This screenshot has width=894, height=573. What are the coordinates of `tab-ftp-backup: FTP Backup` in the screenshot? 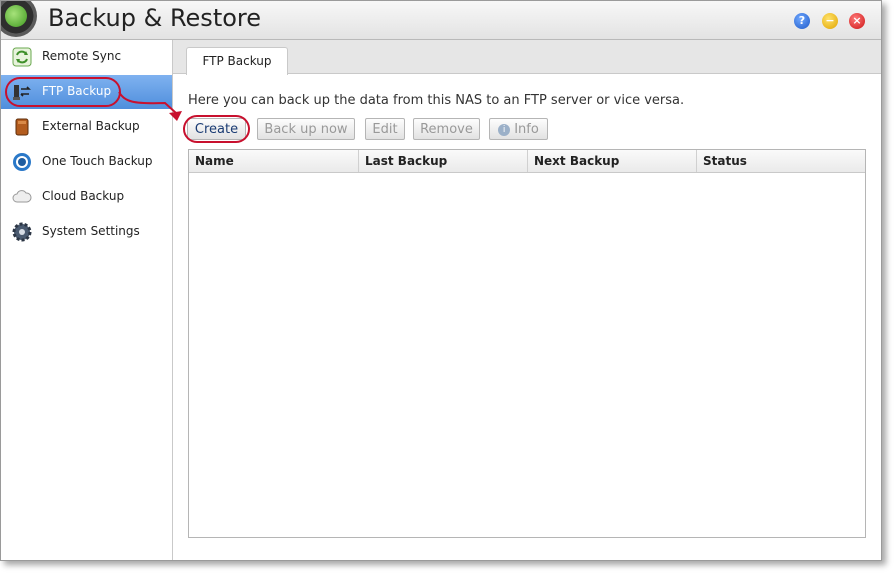 It's located at (237, 61).